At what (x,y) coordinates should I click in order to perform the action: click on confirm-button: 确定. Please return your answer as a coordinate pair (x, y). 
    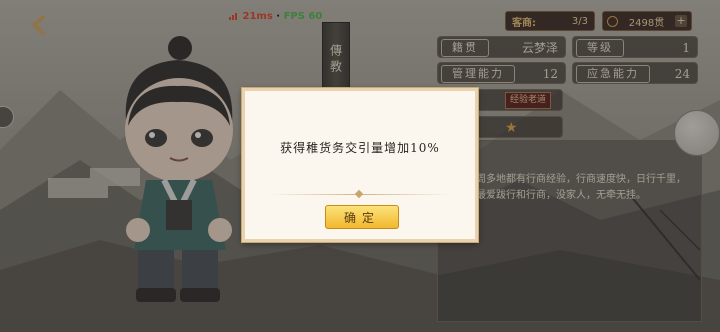
    Looking at the image, I should click on (362, 217).